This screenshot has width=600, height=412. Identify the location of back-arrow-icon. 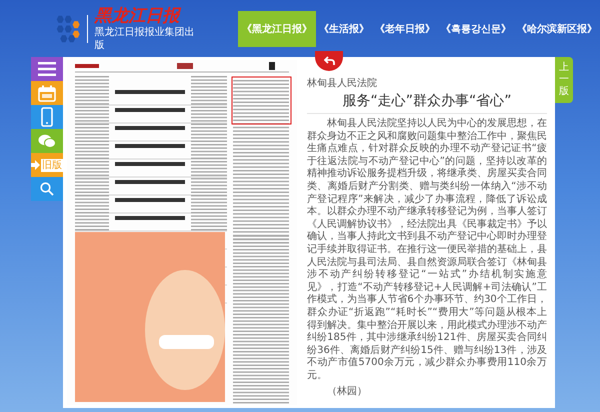
(329, 61).